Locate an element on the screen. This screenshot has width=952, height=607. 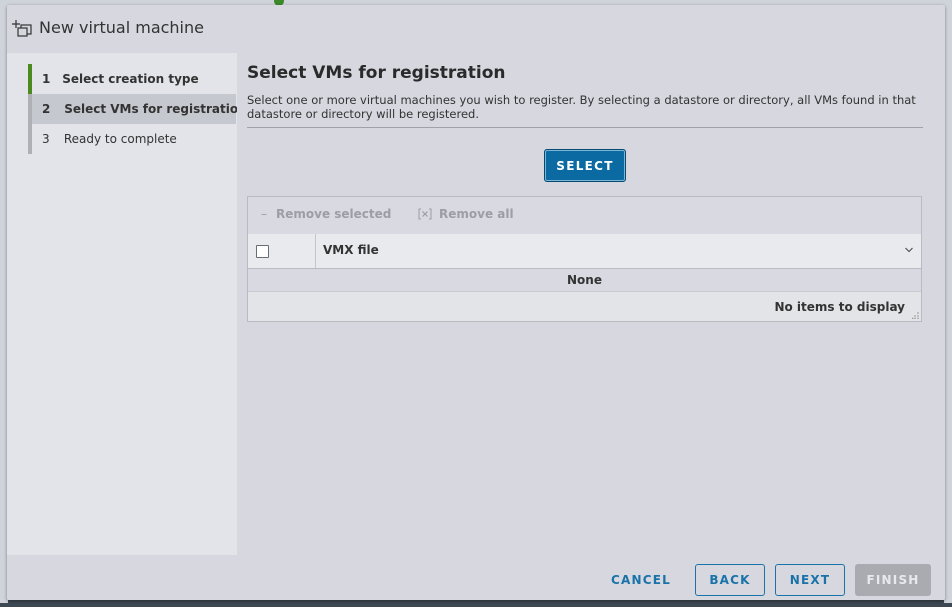
dialog-title-bar: New virtual machine is located at coordinates (476, 29).